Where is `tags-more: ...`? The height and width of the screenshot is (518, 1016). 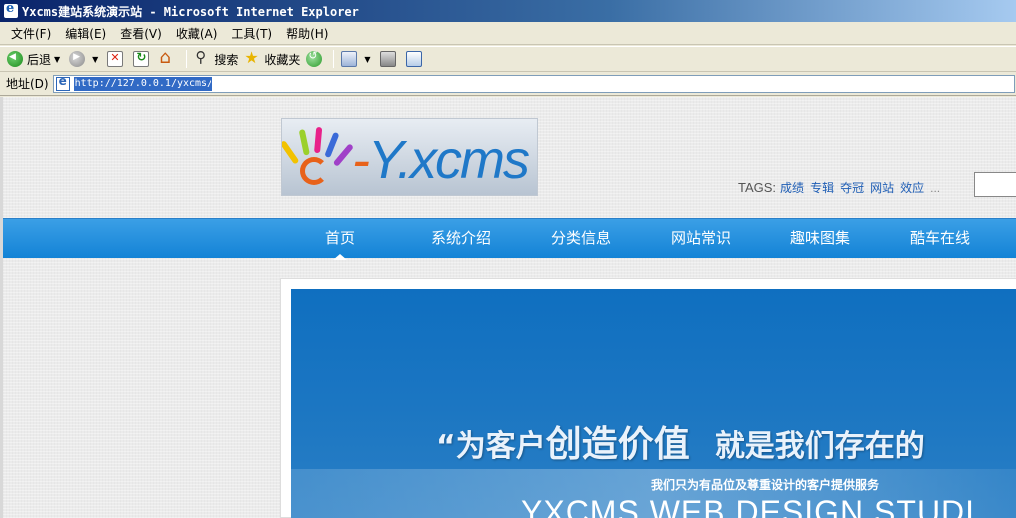 tags-more: ... is located at coordinates (935, 188).